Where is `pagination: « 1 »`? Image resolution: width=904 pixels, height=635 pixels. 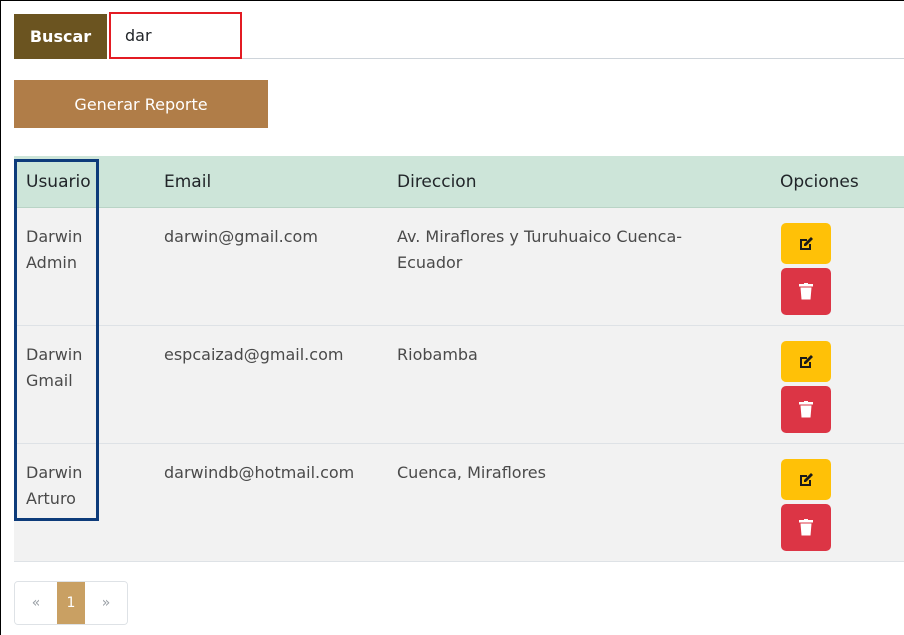 pagination: « 1 » is located at coordinates (71, 603).